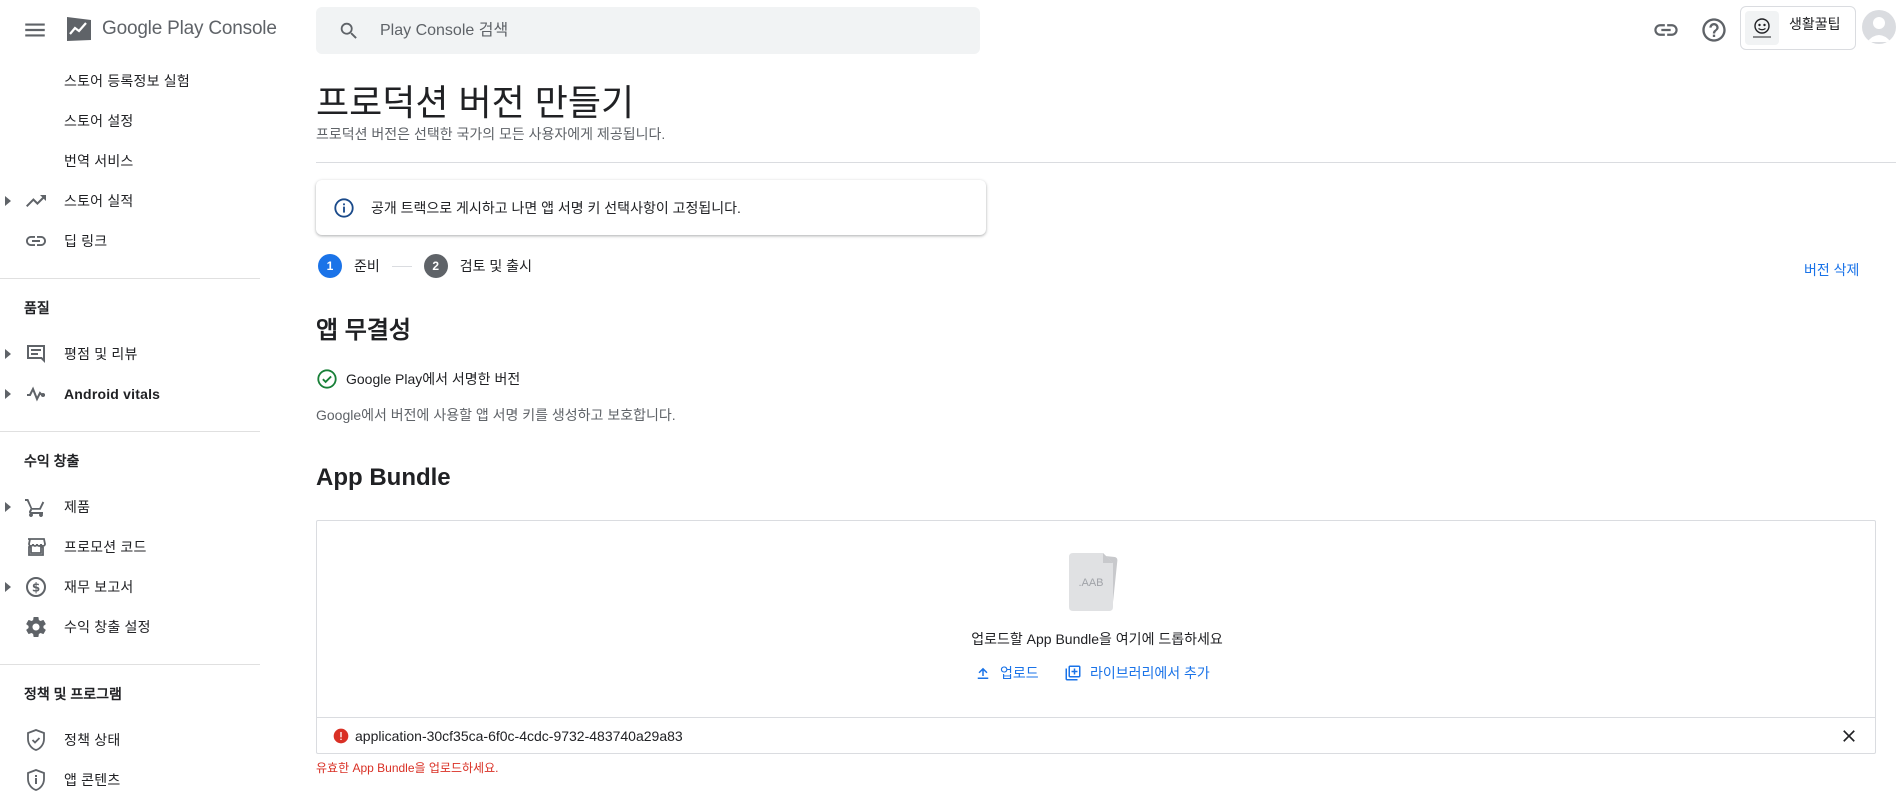 This screenshot has width=1896, height=795. Describe the element at coordinates (1090, 583) in the screenshot. I see `aab-label: .AAB` at that location.